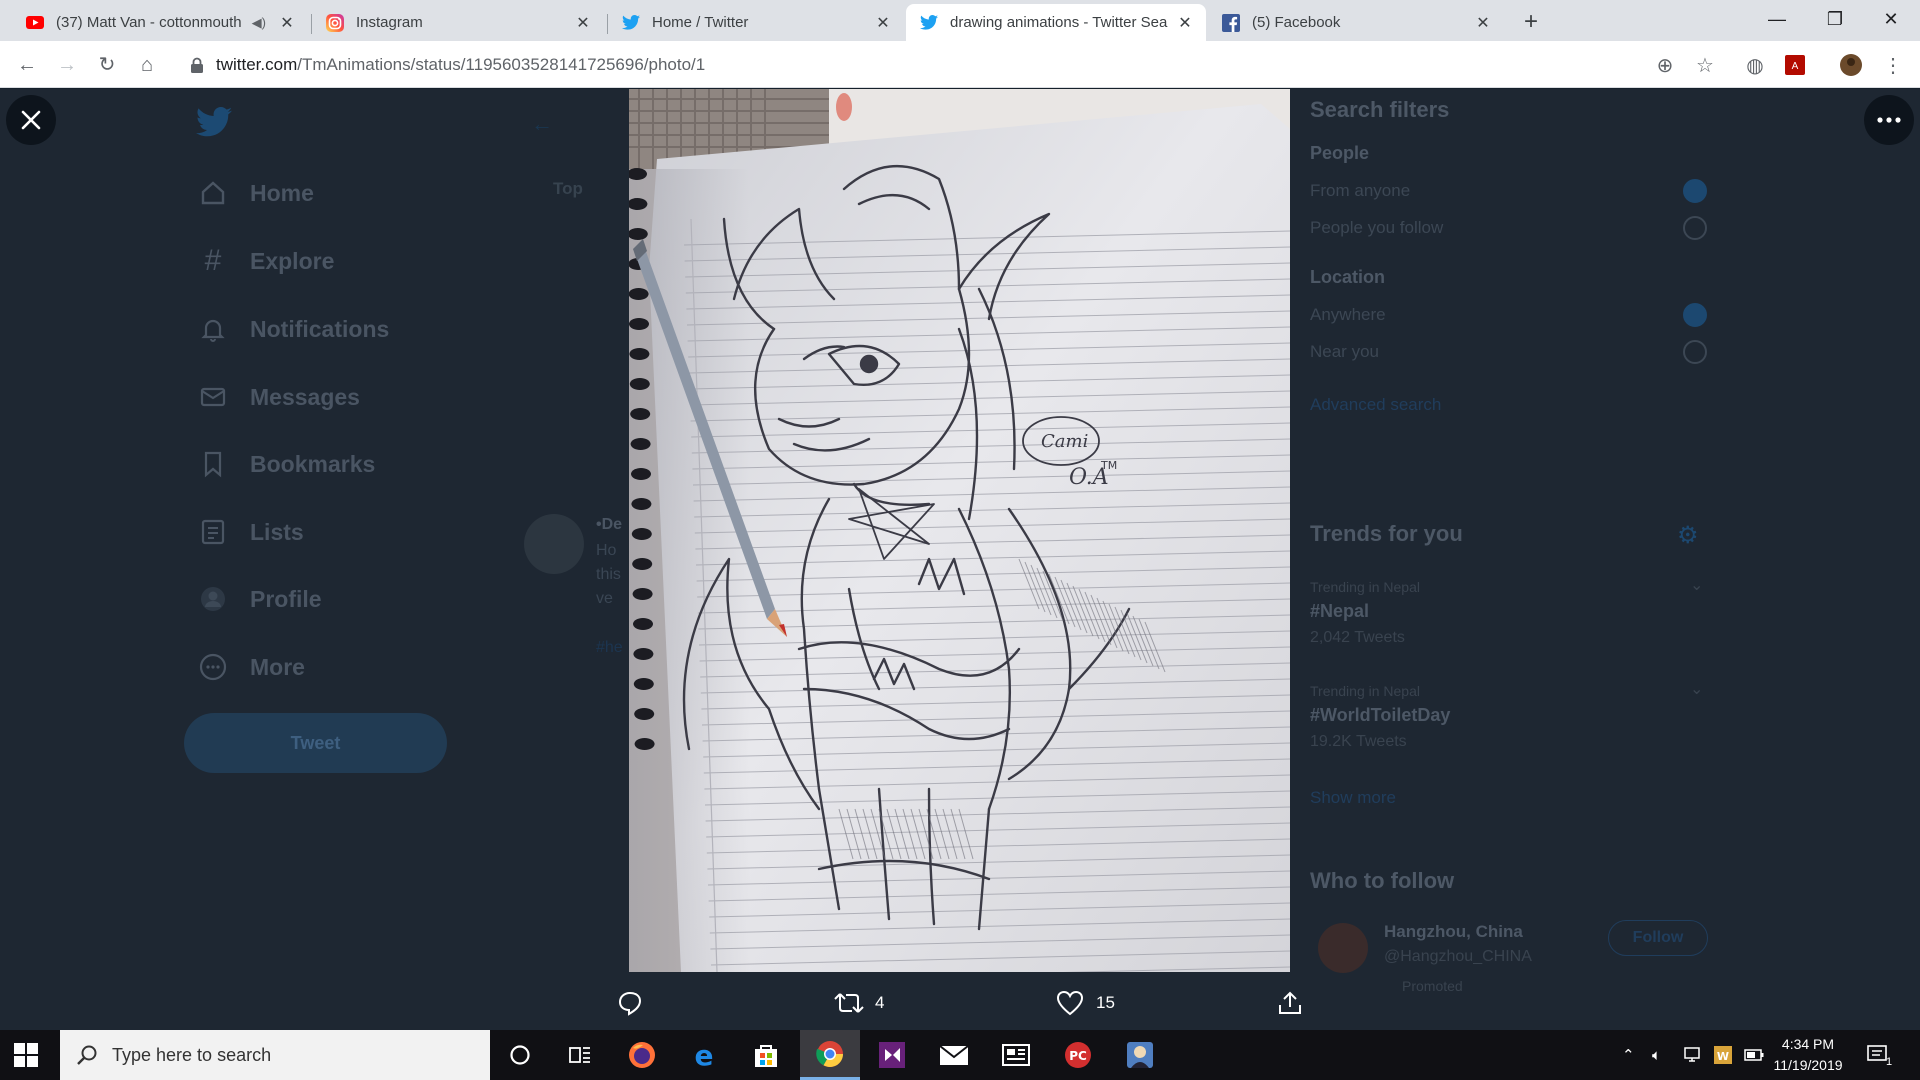 The width and height of the screenshot is (1920, 1080). Describe the element at coordinates (1295, 1003) in the screenshot. I see `share-button` at that location.